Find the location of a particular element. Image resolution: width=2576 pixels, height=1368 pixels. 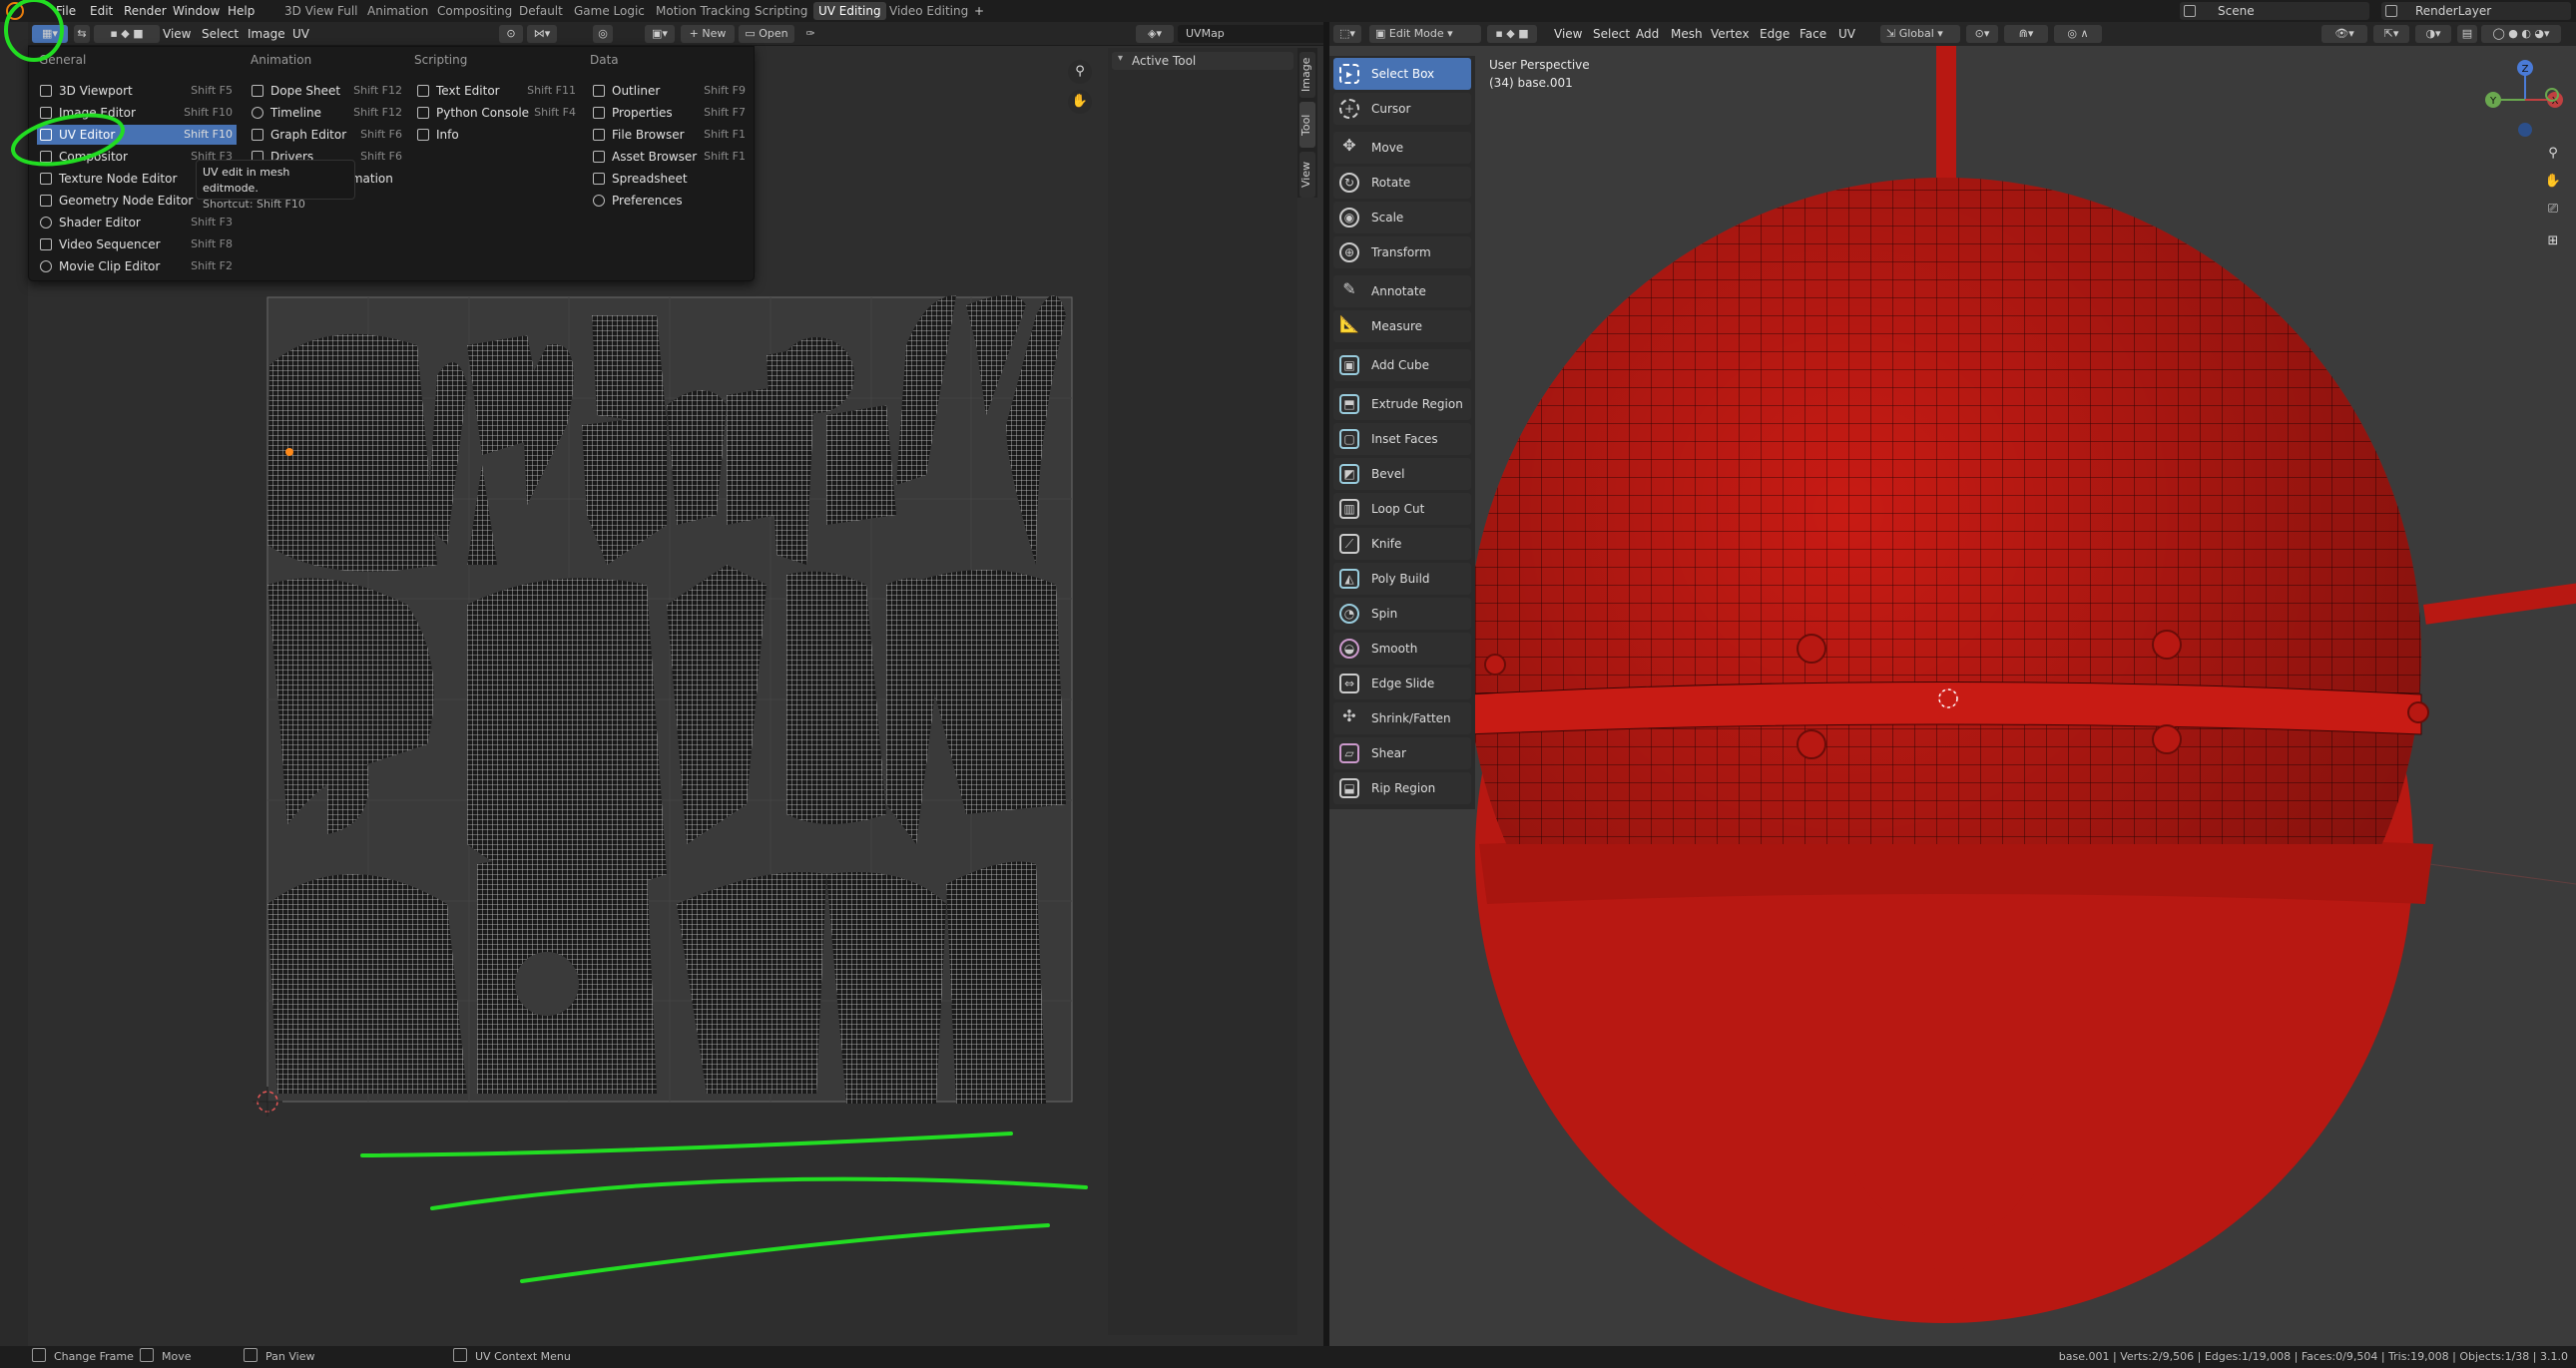

tool-spin: ◔ Spin is located at coordinates (1402, 614).